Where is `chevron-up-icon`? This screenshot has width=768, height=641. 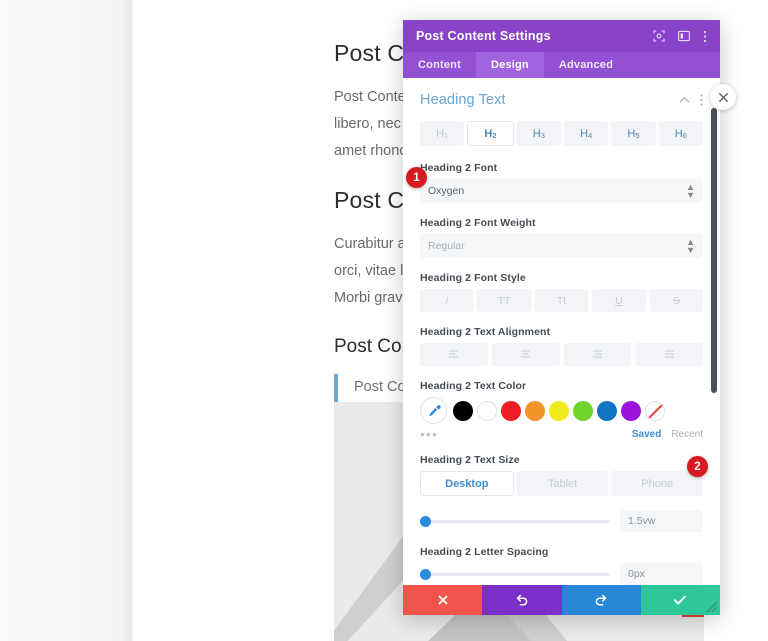 chevron-up-icon is located at coordinates (684, 100).